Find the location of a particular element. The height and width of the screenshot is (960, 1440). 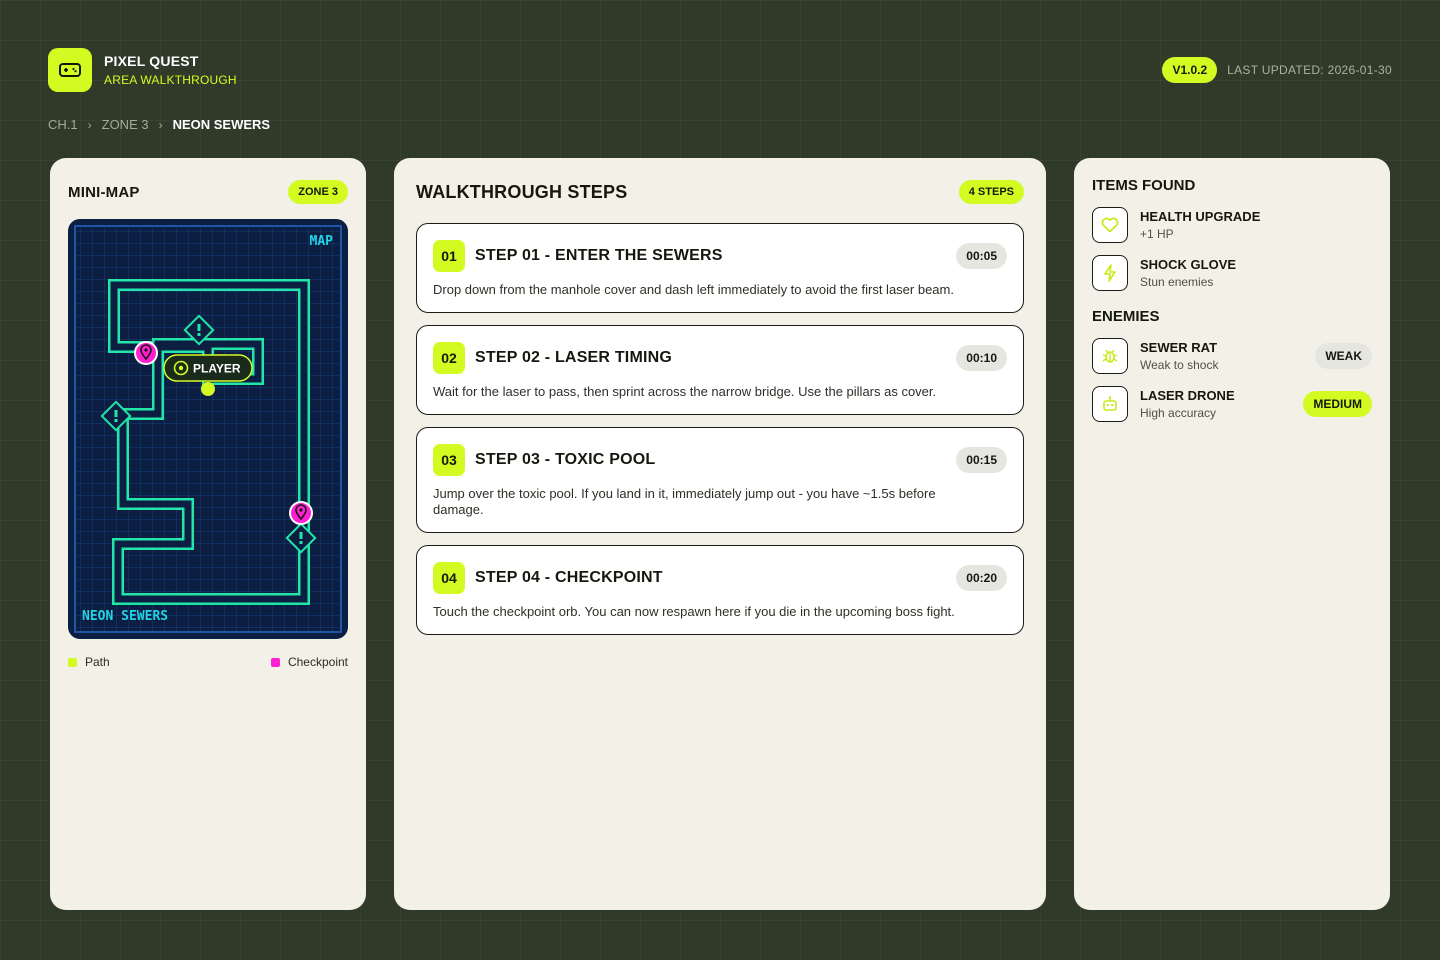

legend-label: Checkpoint is located at coordinates (317, 662).